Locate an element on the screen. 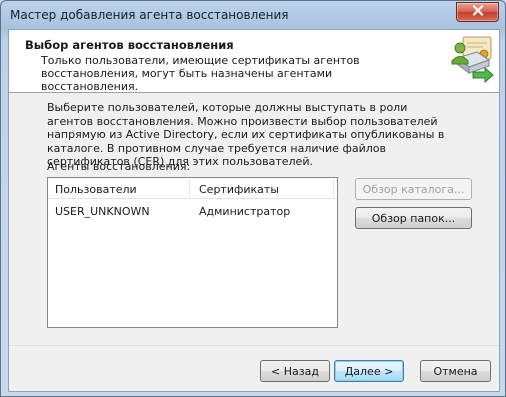 Image resolution: width=506 pixels, height=397 pixels. list-header: Пользователи Сертификаты is located at coordinates (192, 188).